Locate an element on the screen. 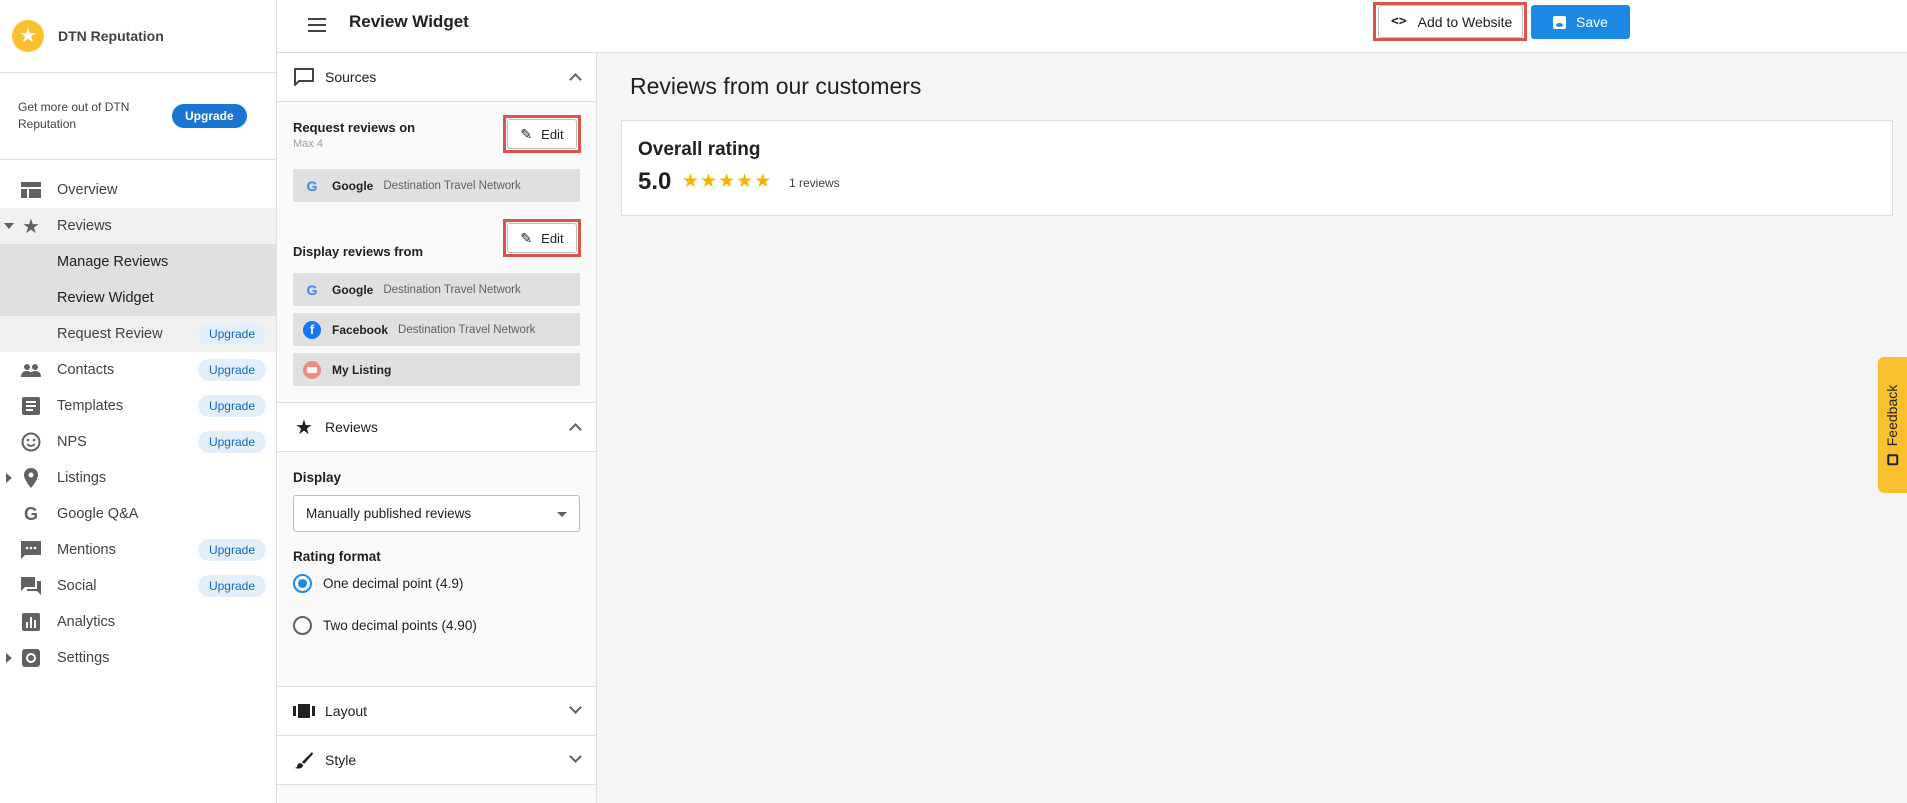 The width and height of the screenshot is (1907, 803). smiley-icon is located at coordinates (31, 442).